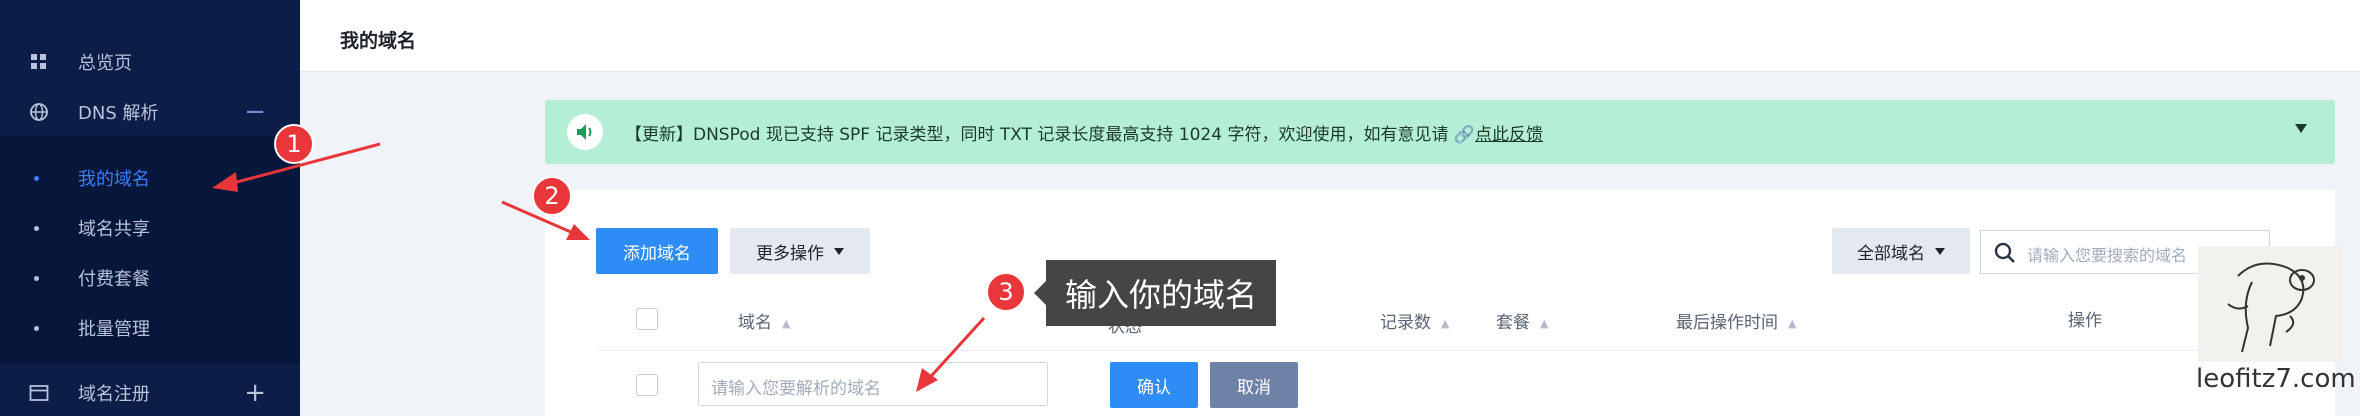 This screenshot has height=416, width=2360. I want to click on collapse-icon: −, so click(255, 112).